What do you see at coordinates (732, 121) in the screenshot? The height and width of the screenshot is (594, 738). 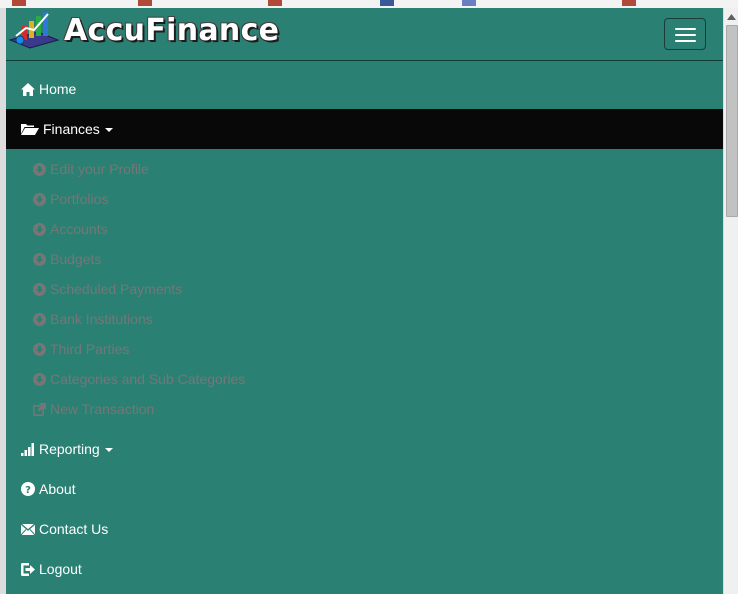 I see `scrollbar-thumb` at bounding box center [732, 121].